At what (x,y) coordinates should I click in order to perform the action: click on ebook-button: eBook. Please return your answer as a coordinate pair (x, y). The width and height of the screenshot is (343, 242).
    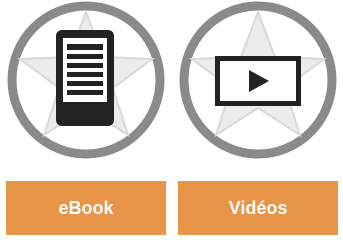
    Looking at the image, I should click on (86, 208).